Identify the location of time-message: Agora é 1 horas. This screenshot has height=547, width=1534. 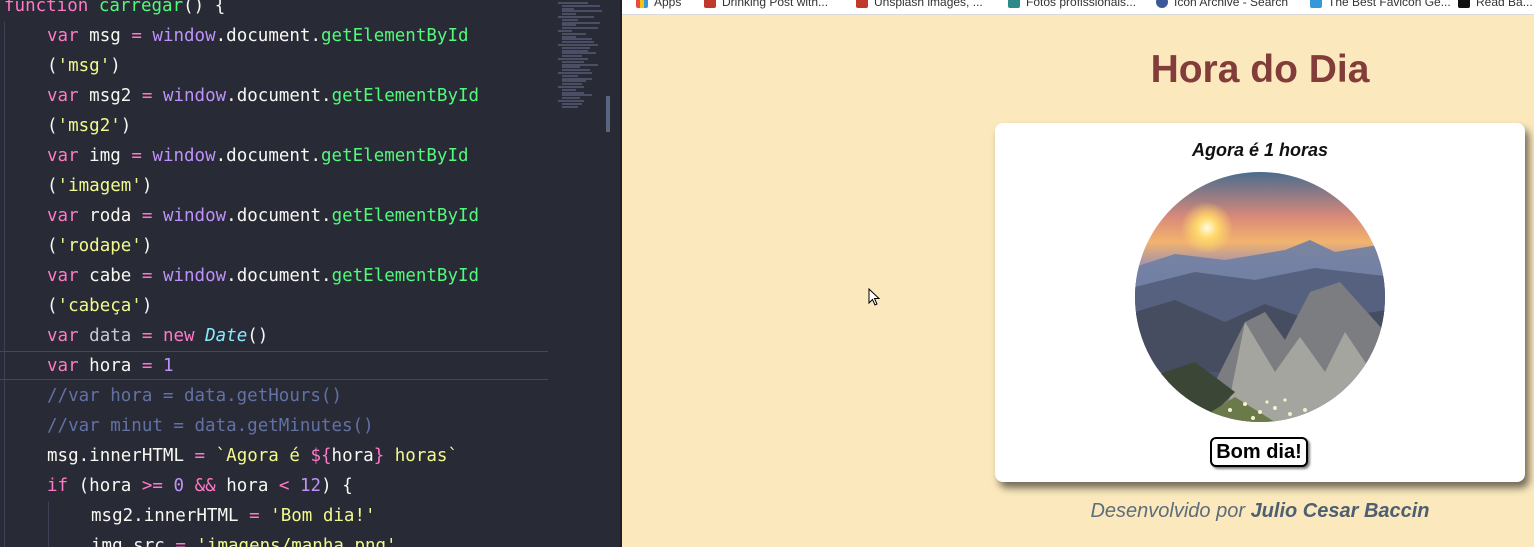
(1260, 150).